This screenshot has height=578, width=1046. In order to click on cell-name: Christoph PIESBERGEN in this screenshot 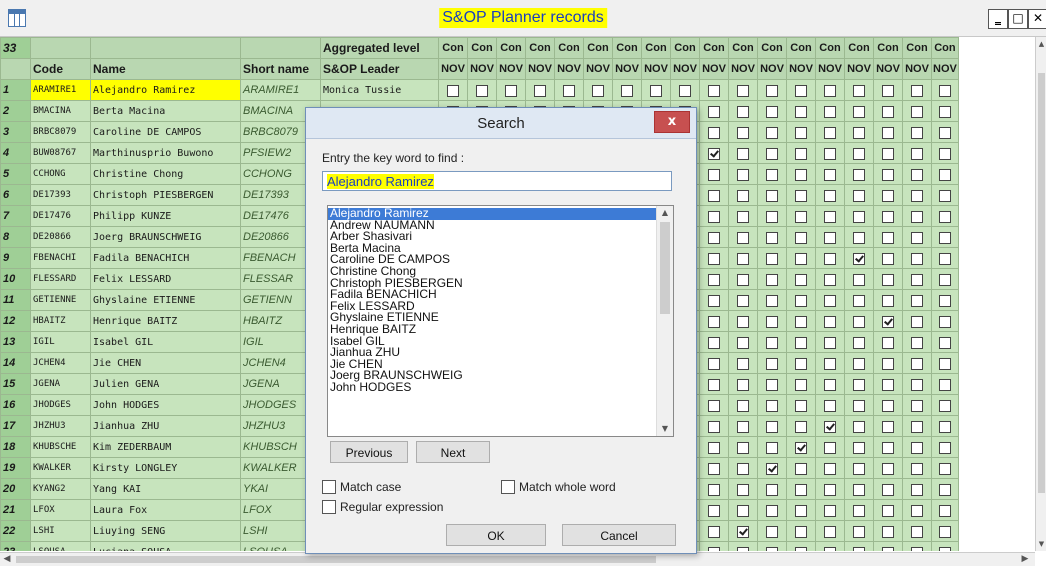, I will do `click(165, 195)`.